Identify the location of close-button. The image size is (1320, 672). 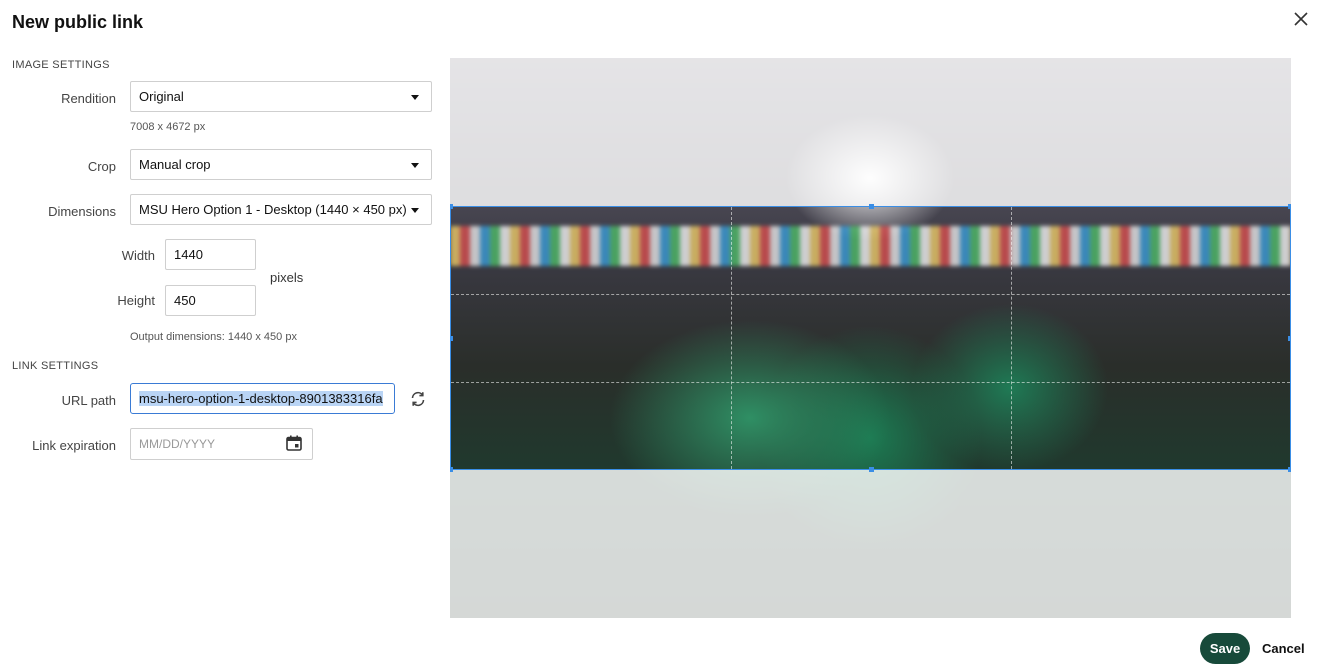
(1301, 19).